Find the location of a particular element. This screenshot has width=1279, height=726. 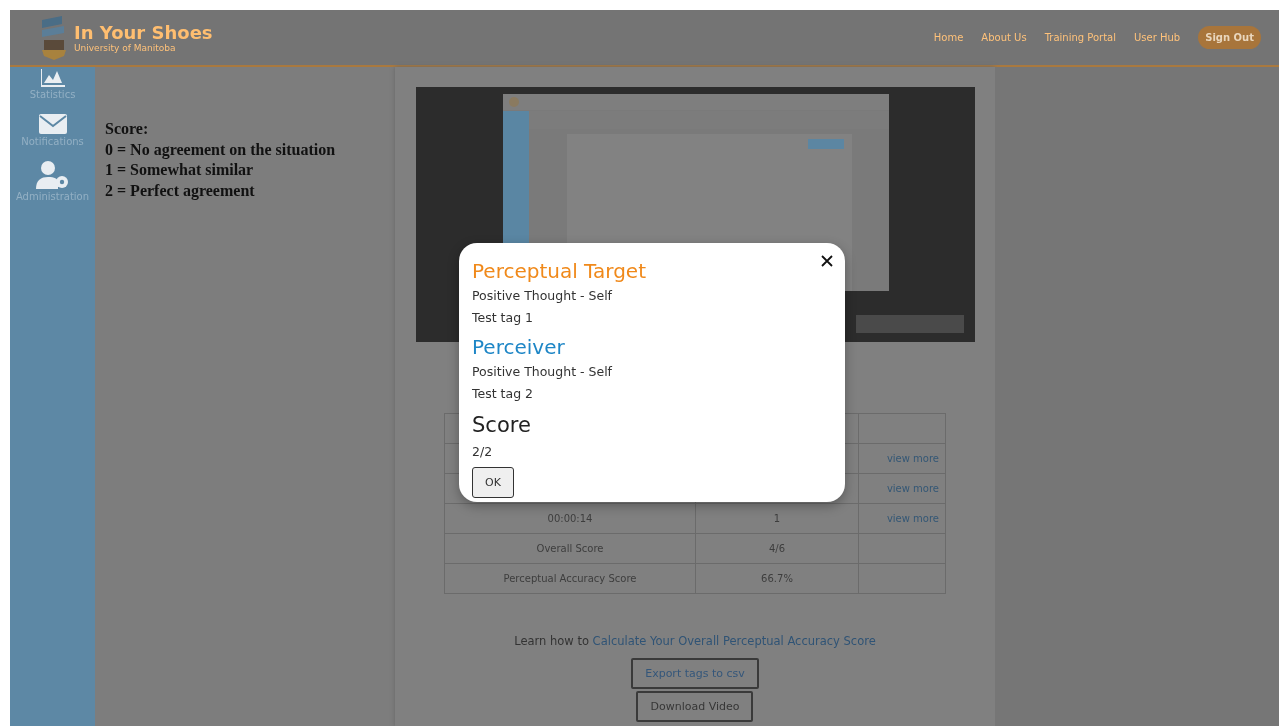

sign-out-button: Sign Out is located at coordinates (1229, 37).